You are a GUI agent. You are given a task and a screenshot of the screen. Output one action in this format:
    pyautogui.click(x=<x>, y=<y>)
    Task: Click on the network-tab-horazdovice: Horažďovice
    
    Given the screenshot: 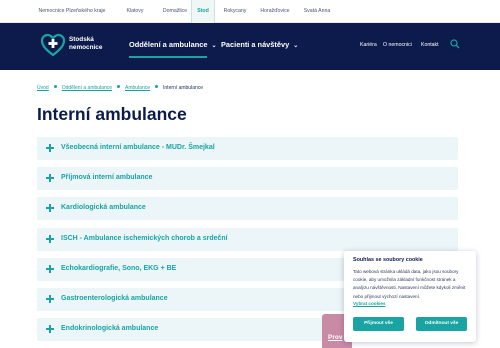 What is the action you would take?
    pyautogui.click(x=275, y=11)
    